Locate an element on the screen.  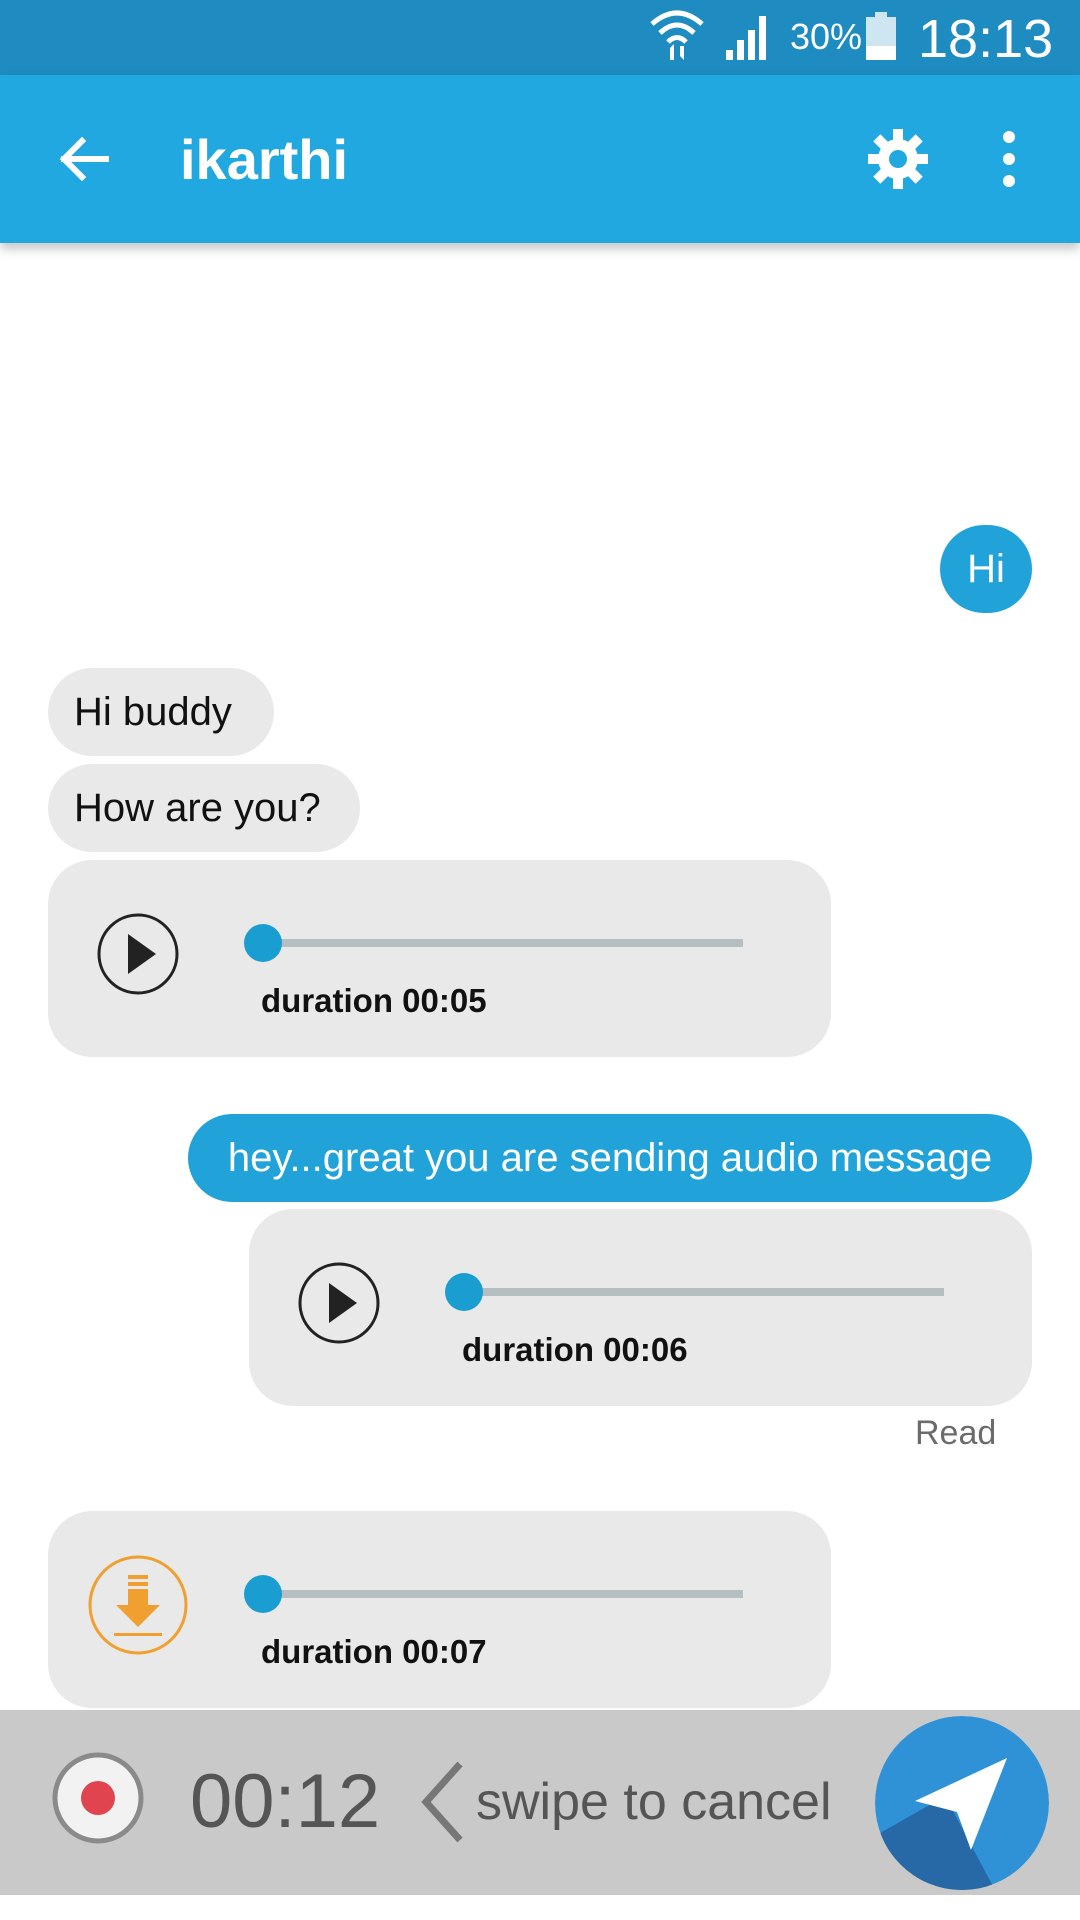
send-icon is located at coordinates (962, 1803).